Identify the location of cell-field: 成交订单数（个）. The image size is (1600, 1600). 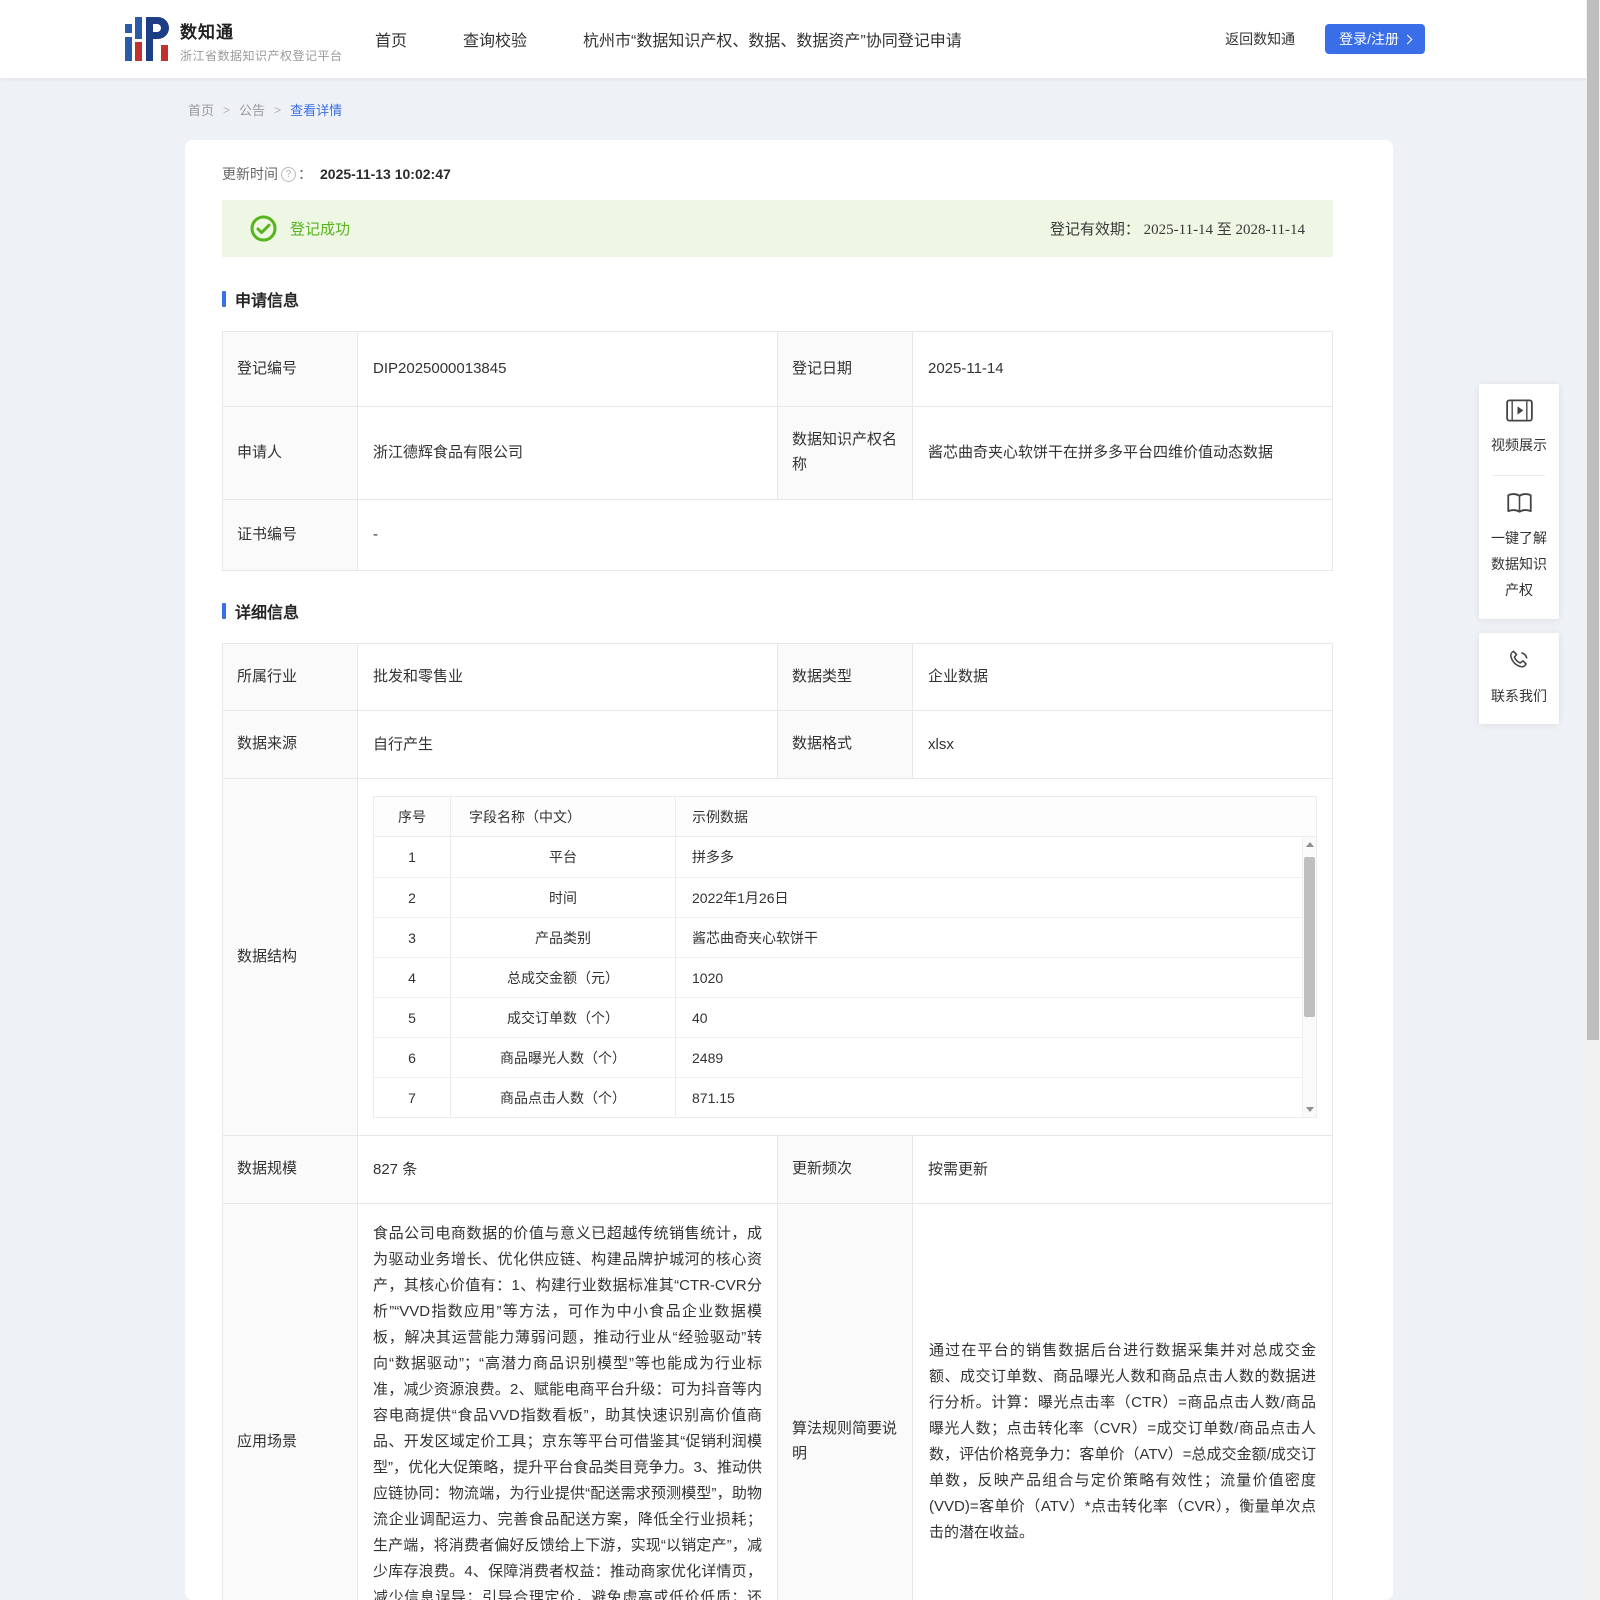
(563, 1017).